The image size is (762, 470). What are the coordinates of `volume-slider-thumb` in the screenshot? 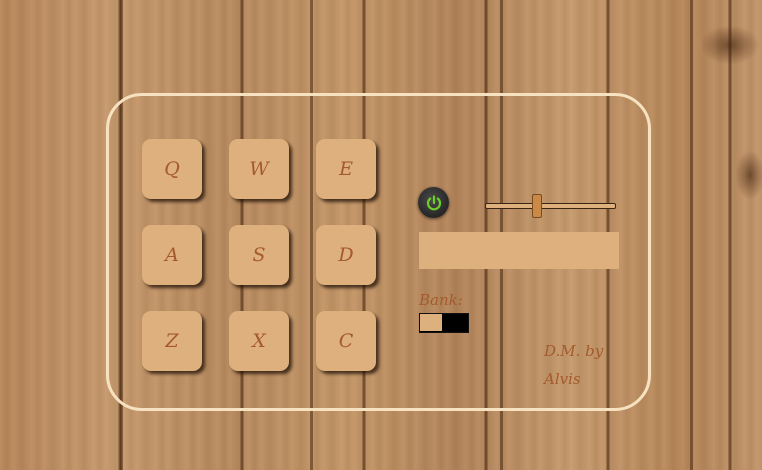 It's located at (537, 206).